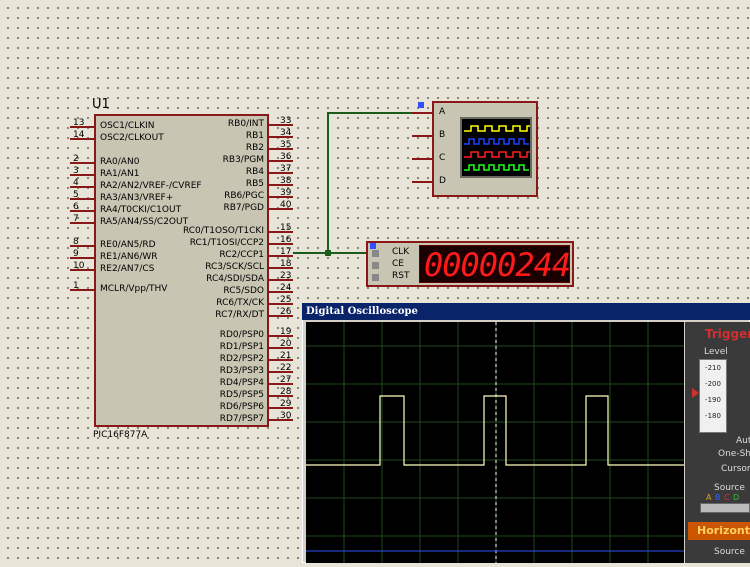 The image size is (750, 567). I want to click on knob-tick-label: -200, so click(713, 384).